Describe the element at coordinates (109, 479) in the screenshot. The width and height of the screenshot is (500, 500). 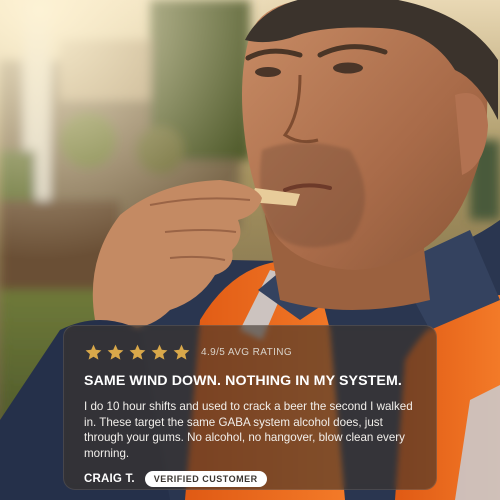
I see `reviewer-name: CRAIG T.` at that location.